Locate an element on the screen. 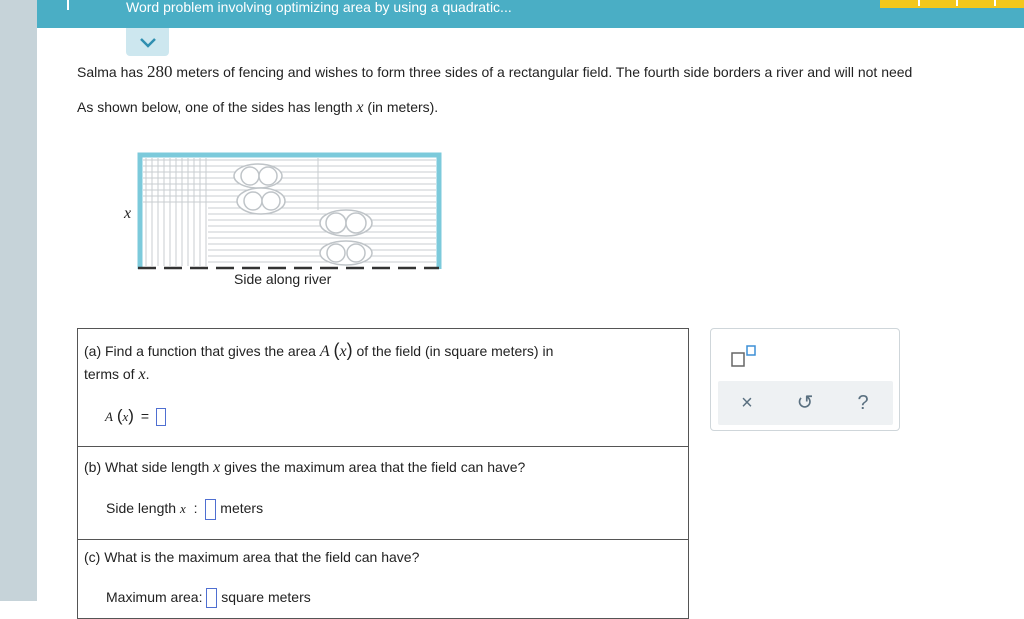 Image resolution: width=1024 pixels, height=619 pixels. close-icon: × is located at coordinates (747, 403).